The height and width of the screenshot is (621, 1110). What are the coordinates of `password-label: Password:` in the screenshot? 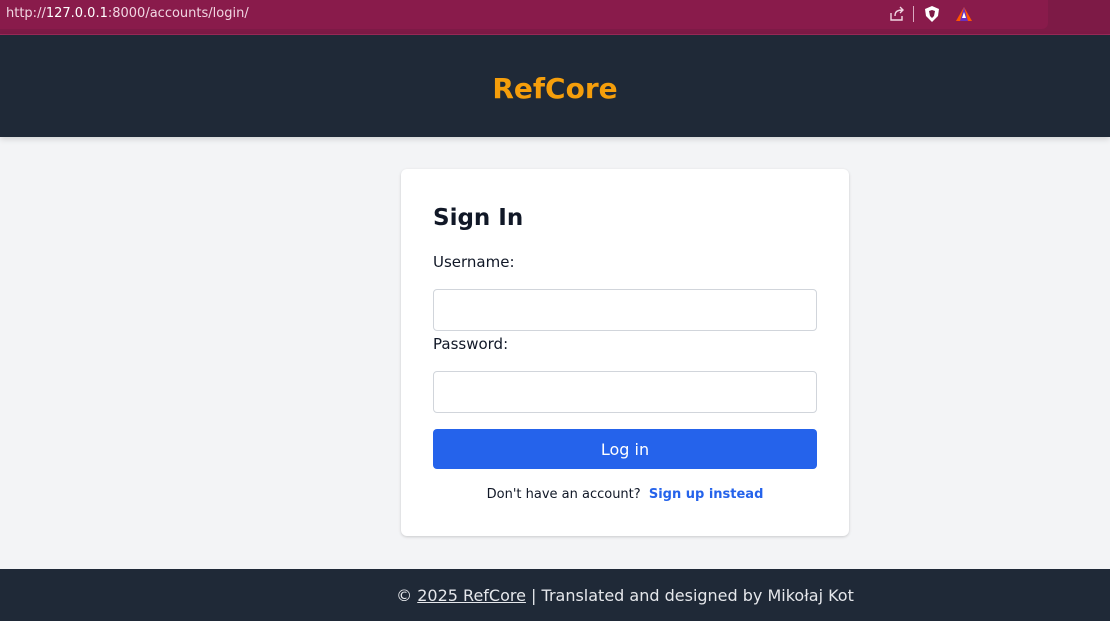 It's located at (471, 344).